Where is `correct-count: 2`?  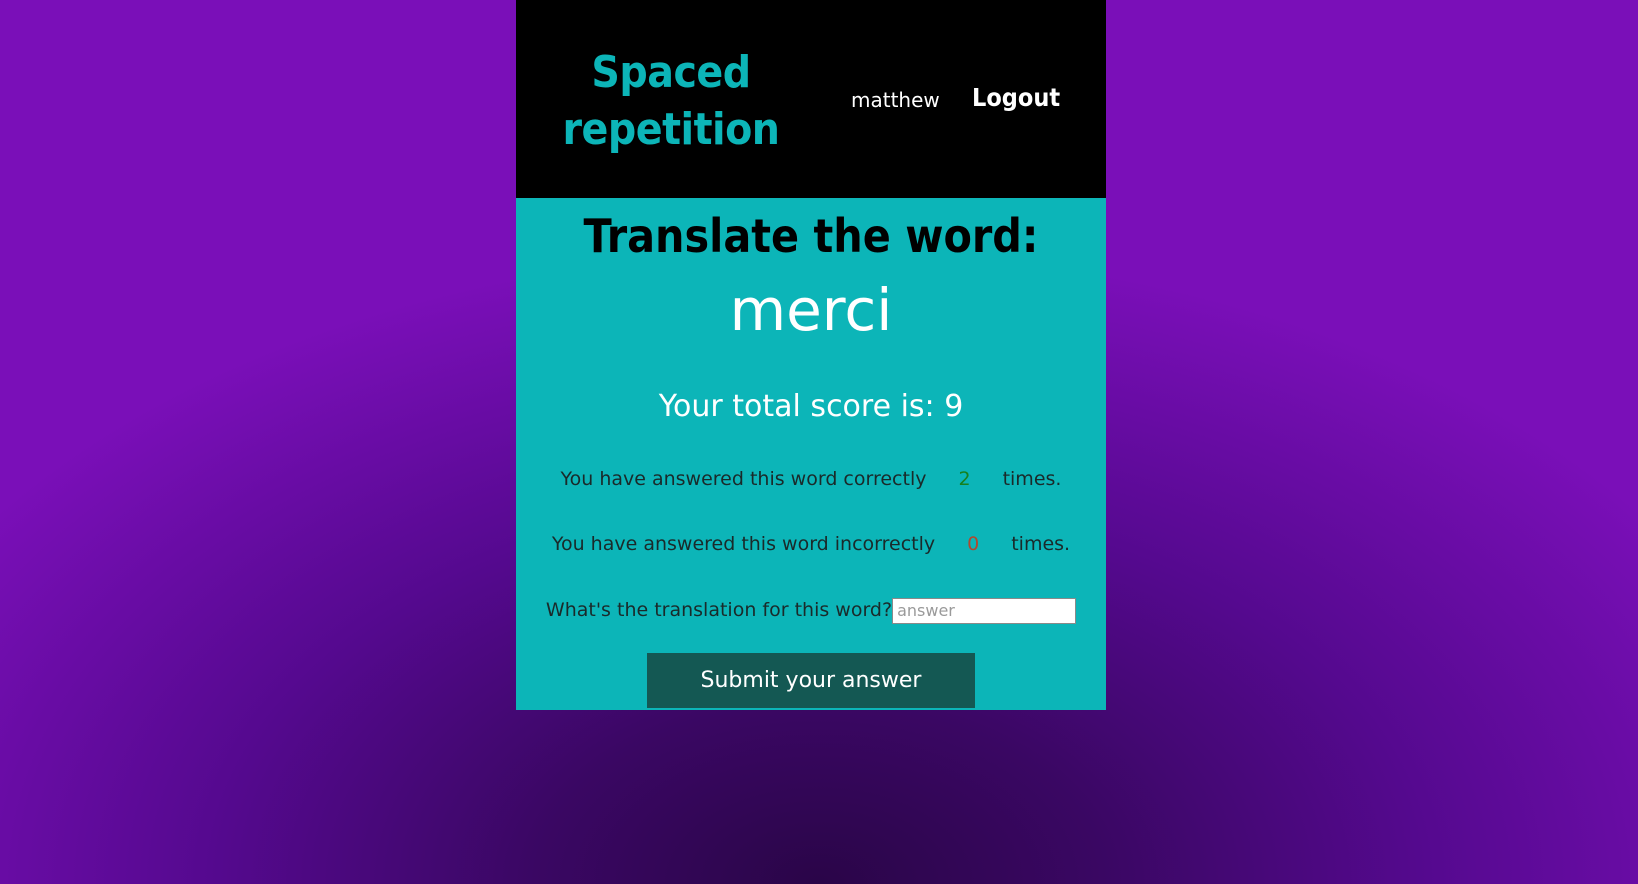
correct-count: 2 is located at coordinates (964, 479).